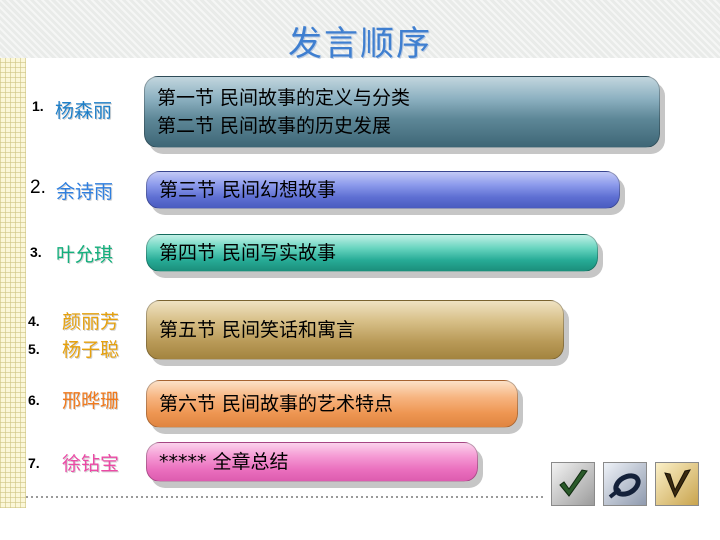 This screenshot has height=540, width=720. I want to click on order-number: 7., so click(34, 463).